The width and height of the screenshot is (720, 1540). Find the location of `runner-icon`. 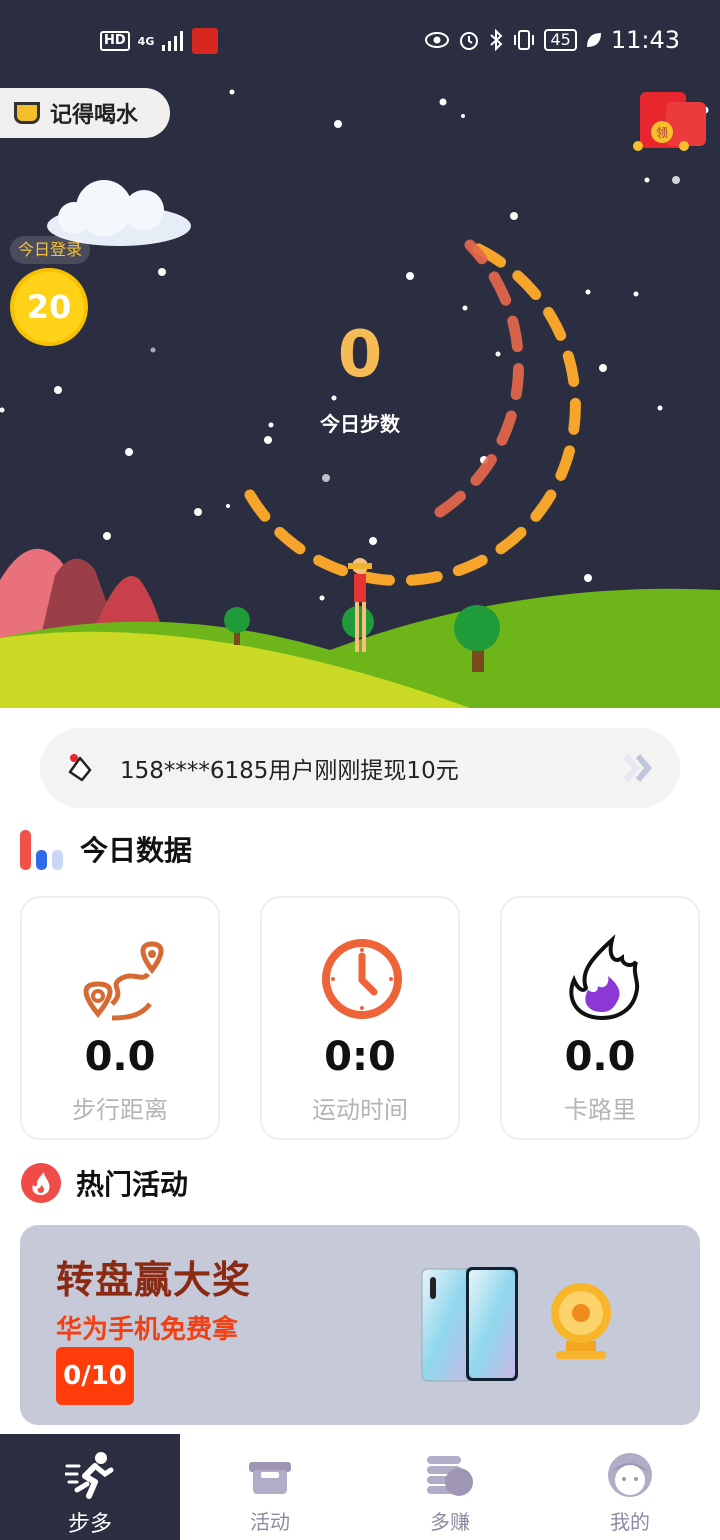

runner-icon is located at coordinates (89, 1475).